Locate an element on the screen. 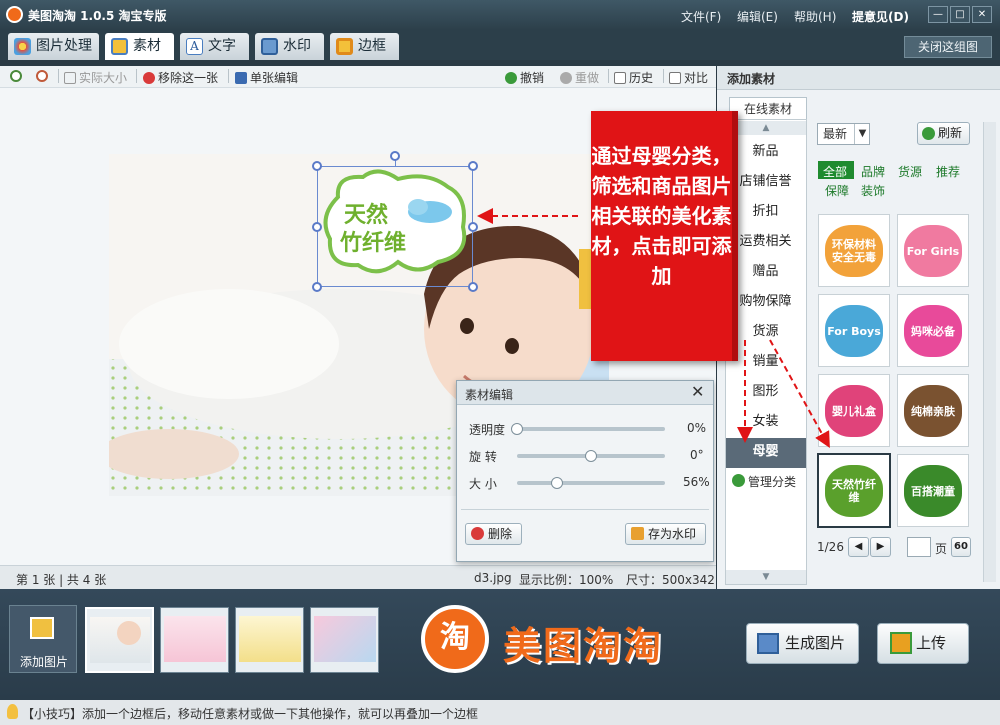 Image resolution: width=1000 pixels, height=725 pixels. brand-name: 美图淘淘 is located at coordinates (583, 646).